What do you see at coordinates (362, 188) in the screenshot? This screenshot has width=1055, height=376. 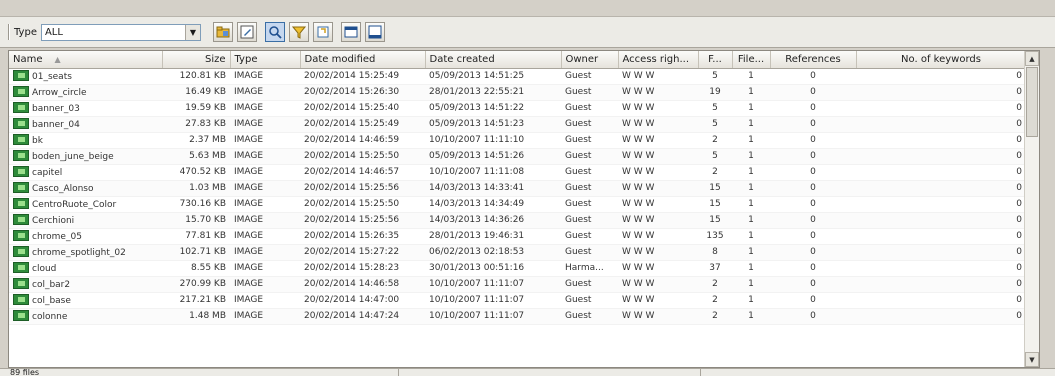 I see `cell-date-modified: 20/02/2014 15:25:56` at bounding box center [362, 188].